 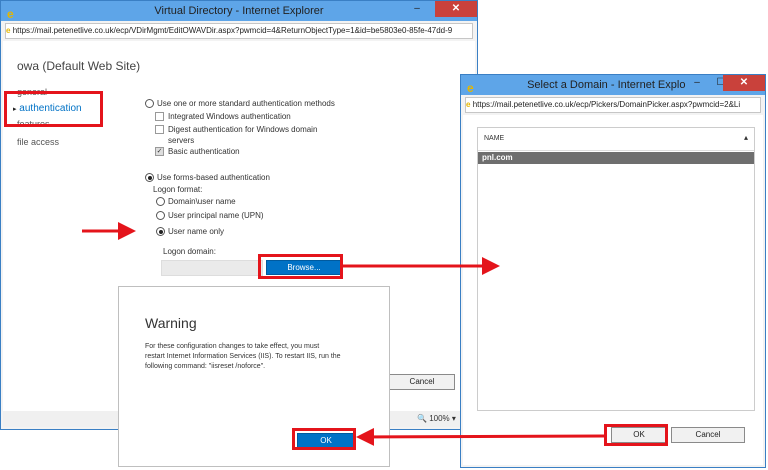 I want to click on arrow-ok-to-warning, so click(x=480, y=436).